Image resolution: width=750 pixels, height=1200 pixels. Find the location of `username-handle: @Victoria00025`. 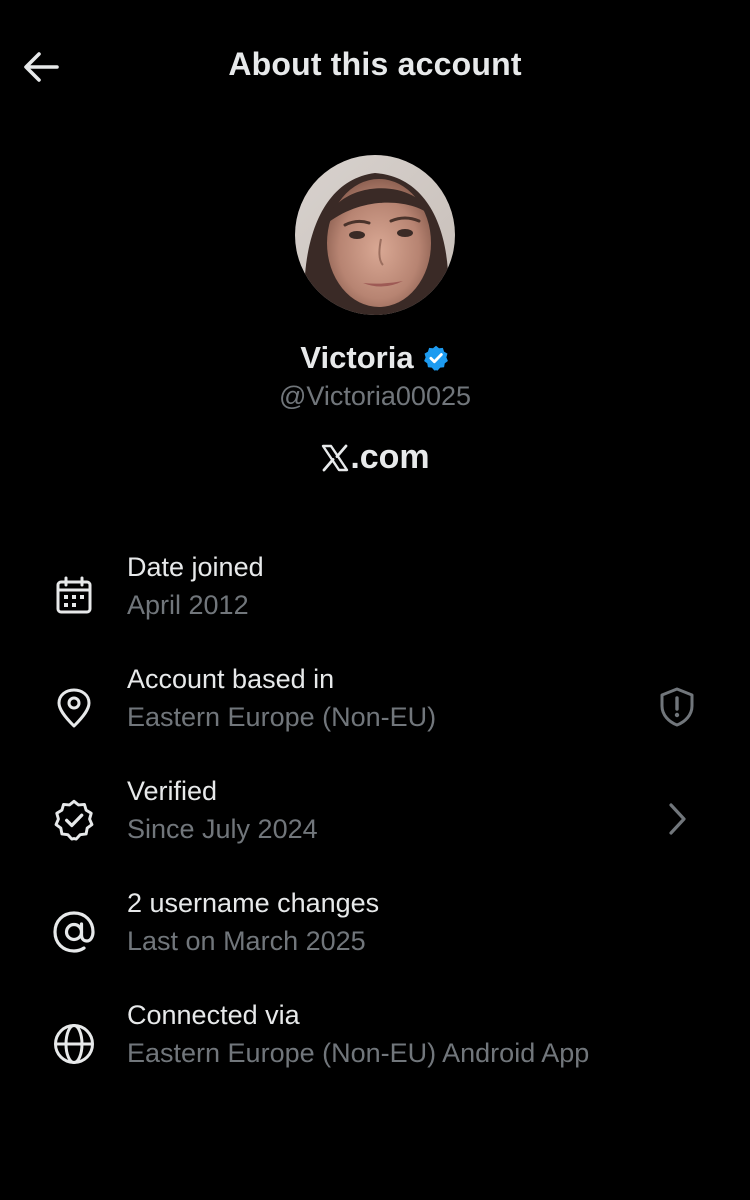

username-handle: @Victoria00025 is located at coordinates (375, 396).